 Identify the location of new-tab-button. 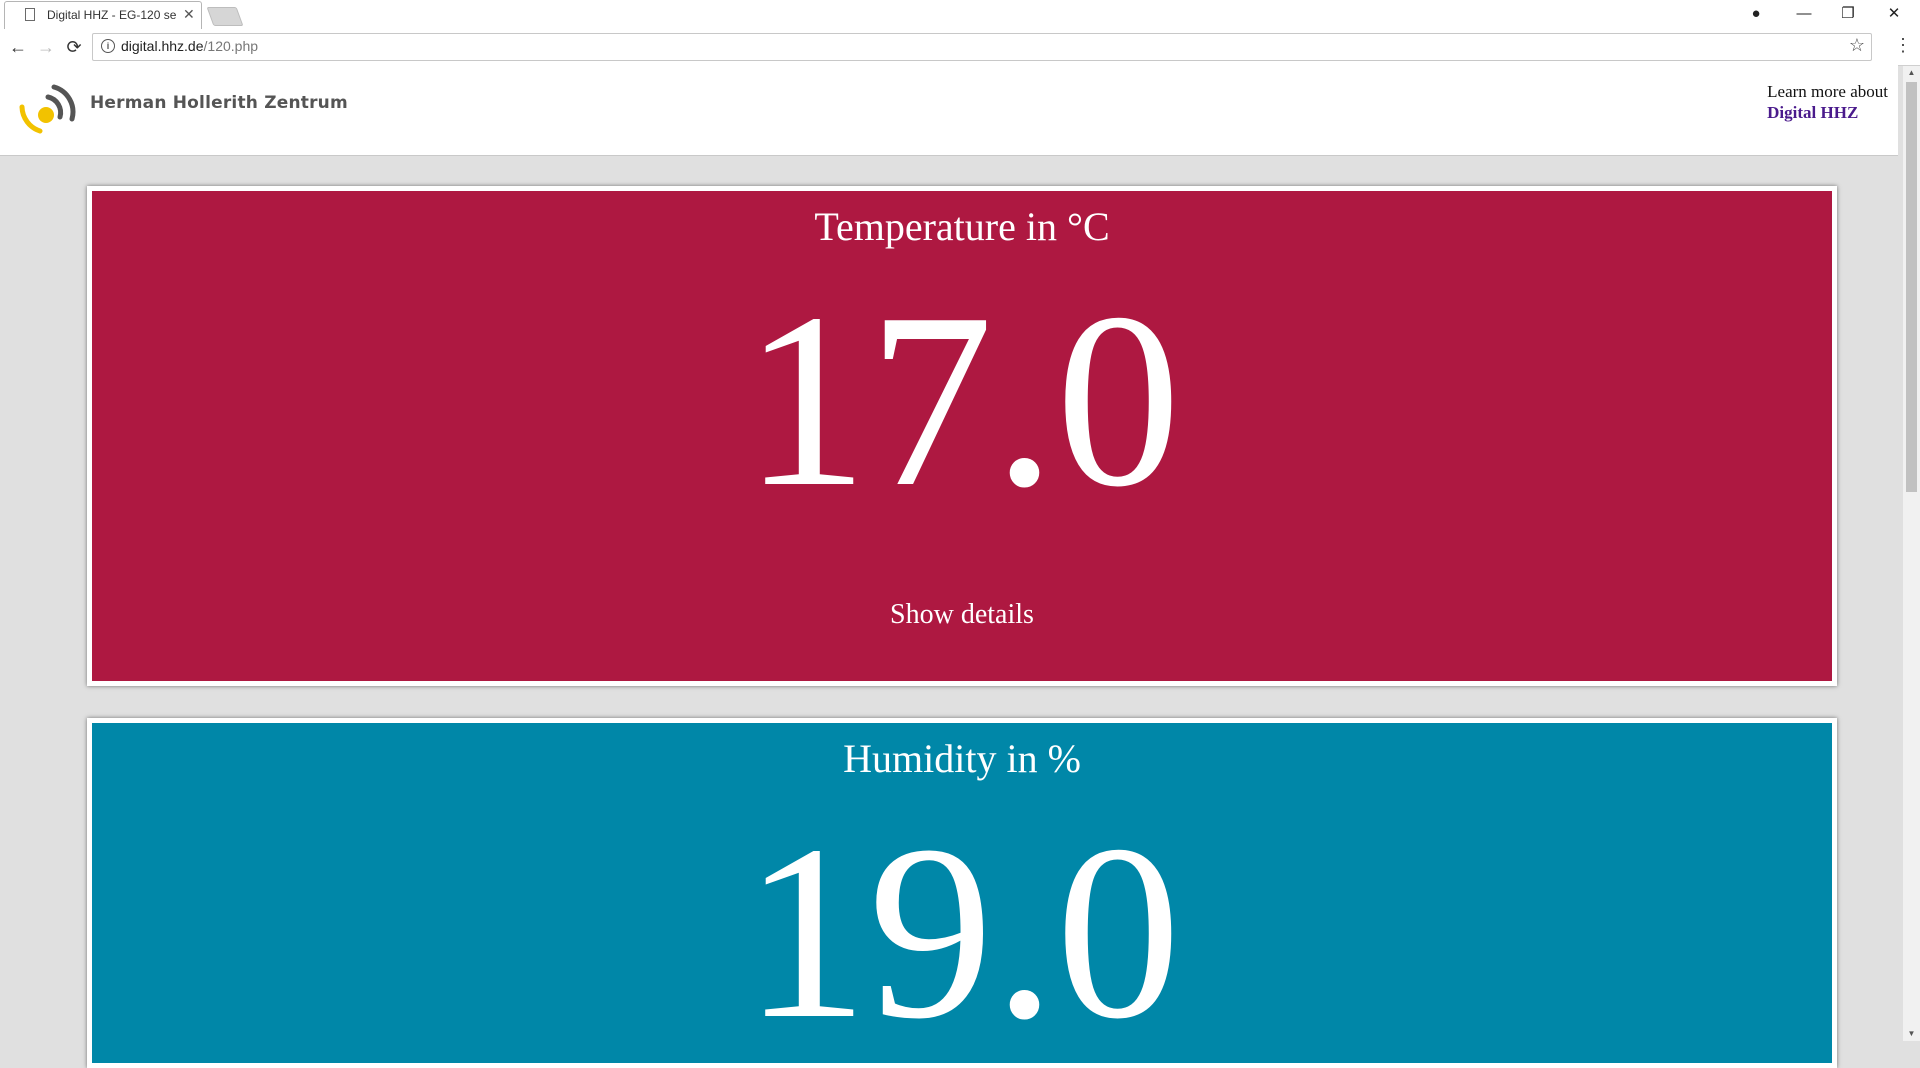
(225, 16).